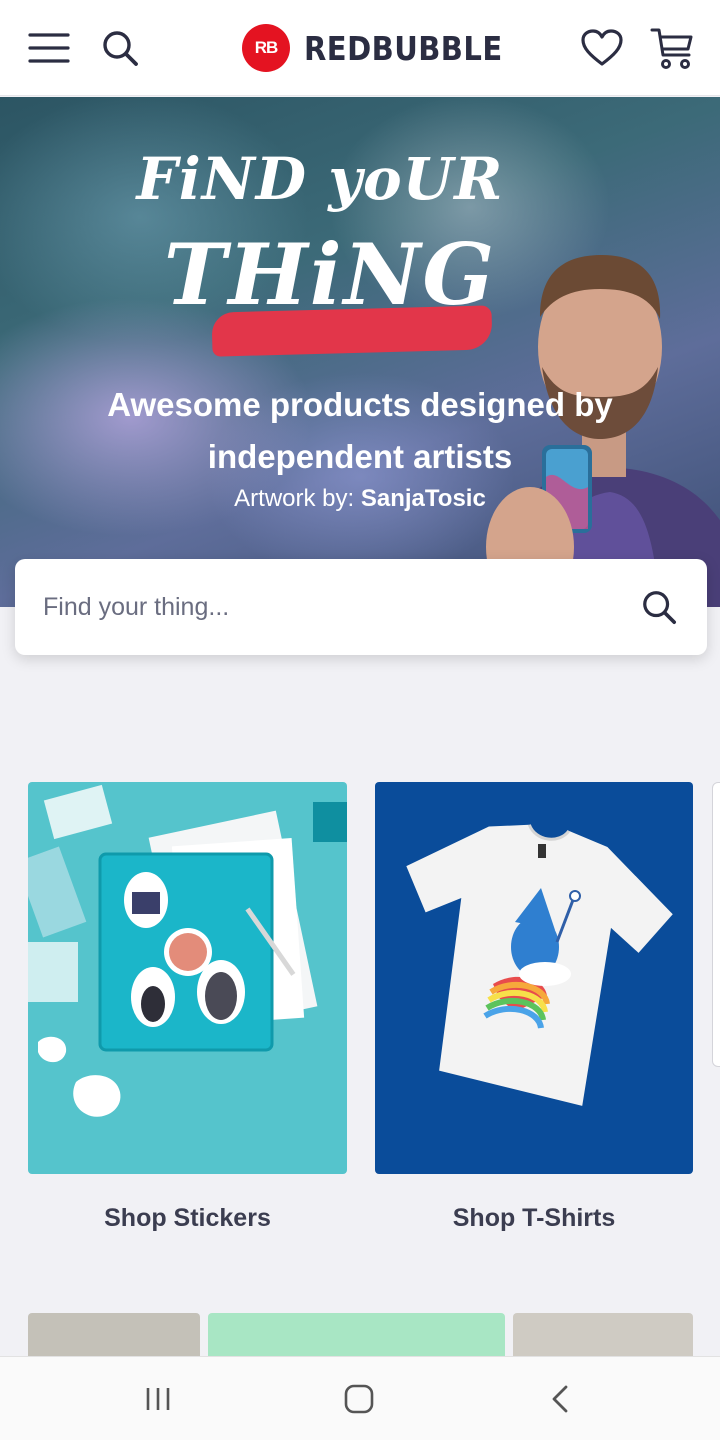 This screenshot has width=720, height=1440. I want to click on back-button, so click(560, 1399).